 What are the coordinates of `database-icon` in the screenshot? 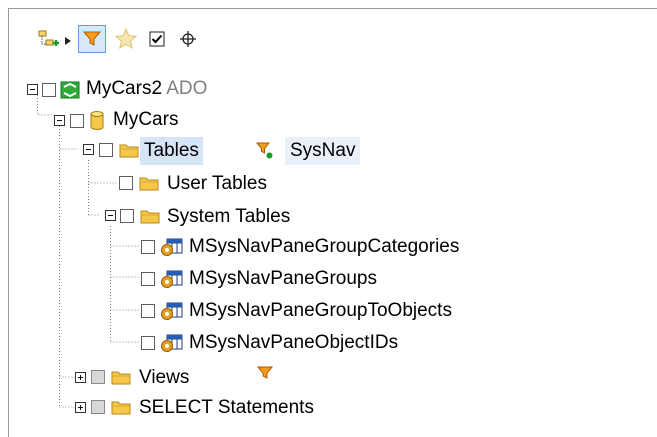 It's located at (97, 120).